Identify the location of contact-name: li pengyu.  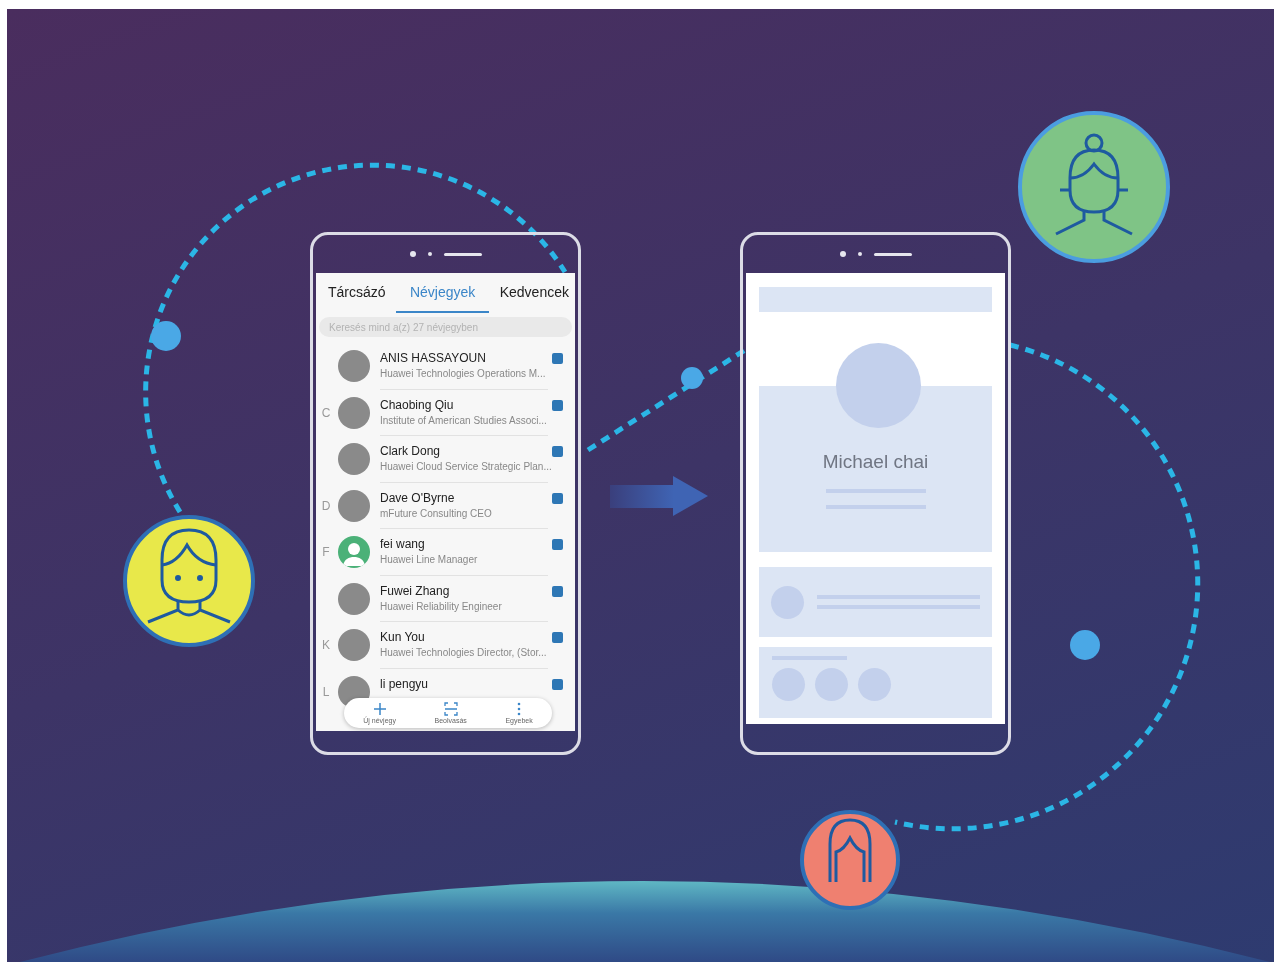
(405, 683).